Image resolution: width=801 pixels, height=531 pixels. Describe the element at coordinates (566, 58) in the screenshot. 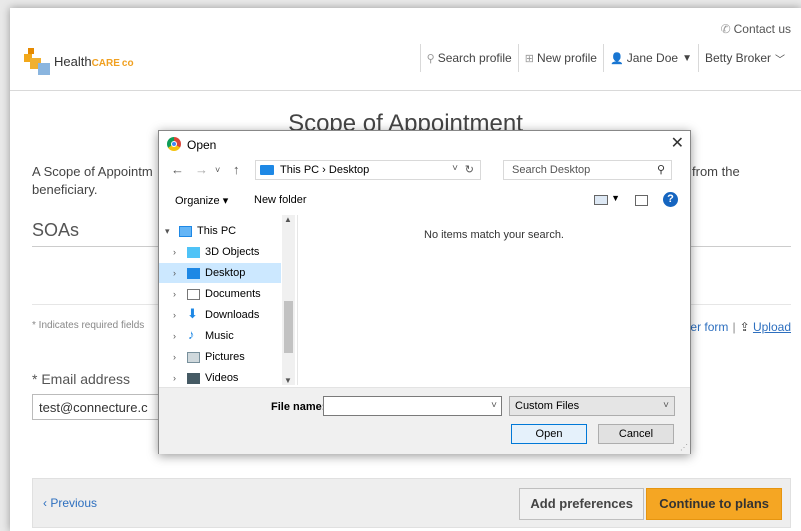

I see `new-profile-label: New profile` at that location.